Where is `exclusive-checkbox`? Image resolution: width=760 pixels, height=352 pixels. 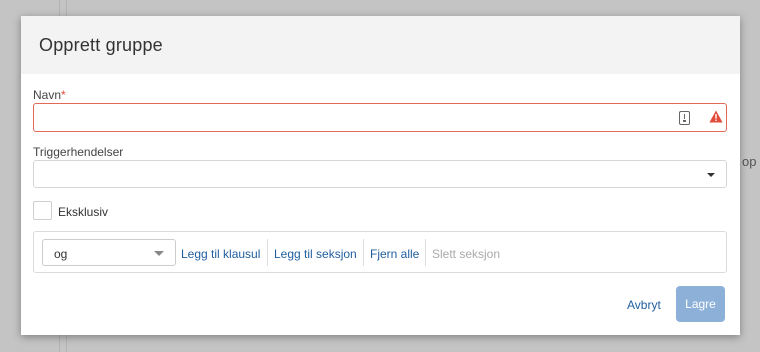
exclusive-checkbox is located at coordinates (42, 210).